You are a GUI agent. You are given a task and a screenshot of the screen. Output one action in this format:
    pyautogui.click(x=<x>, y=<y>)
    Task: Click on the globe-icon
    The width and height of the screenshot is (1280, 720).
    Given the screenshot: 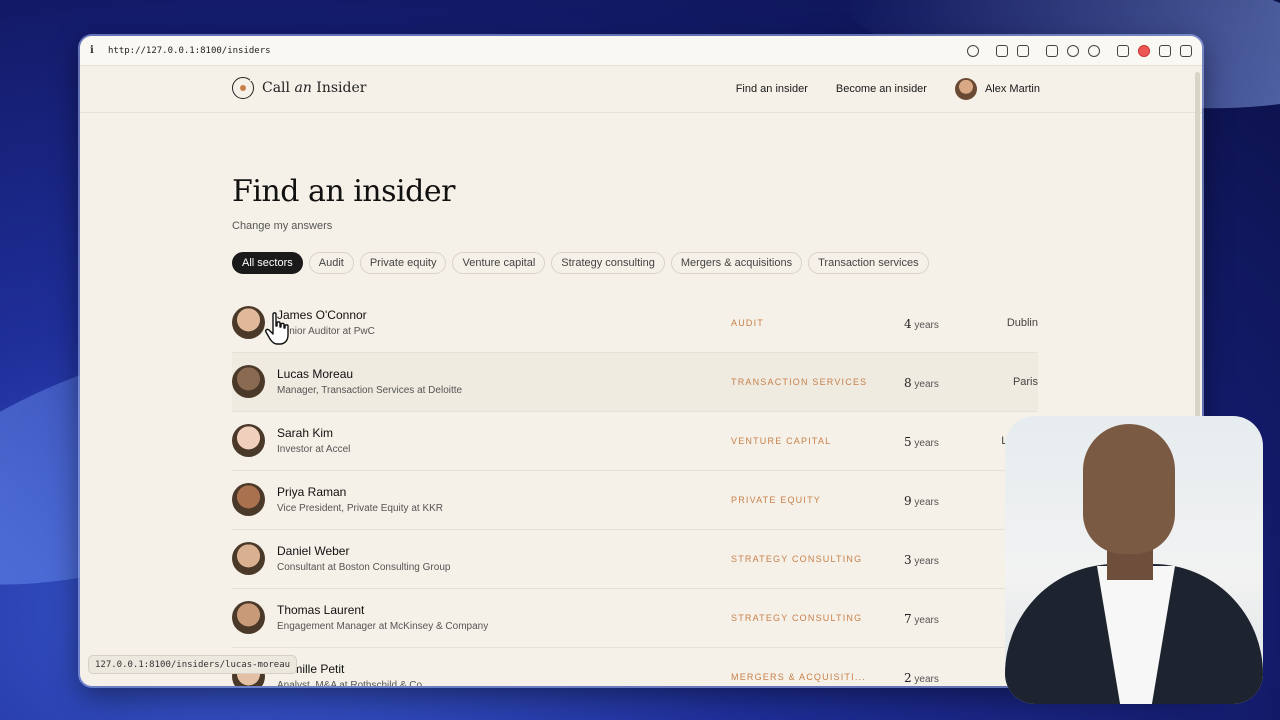 What is the action you would take?
    pyautogui.click(x=1073, y=50)
    